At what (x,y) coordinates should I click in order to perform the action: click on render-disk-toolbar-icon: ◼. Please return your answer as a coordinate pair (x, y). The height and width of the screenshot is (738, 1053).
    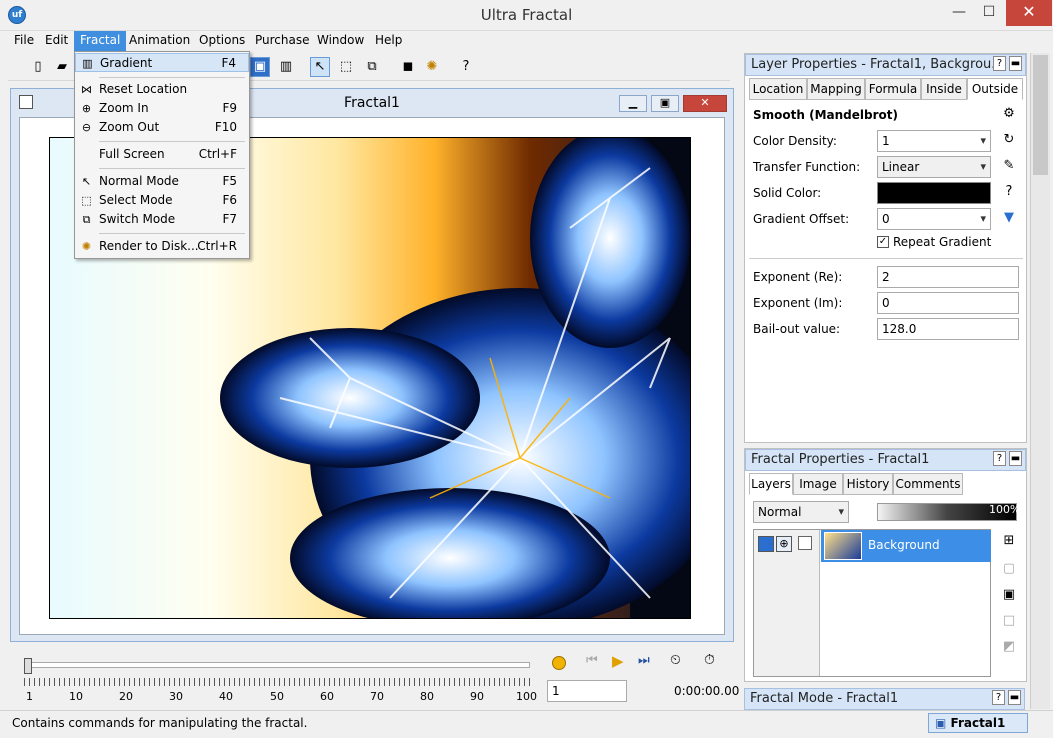
    Looking at the image, I should click on (408, 67).